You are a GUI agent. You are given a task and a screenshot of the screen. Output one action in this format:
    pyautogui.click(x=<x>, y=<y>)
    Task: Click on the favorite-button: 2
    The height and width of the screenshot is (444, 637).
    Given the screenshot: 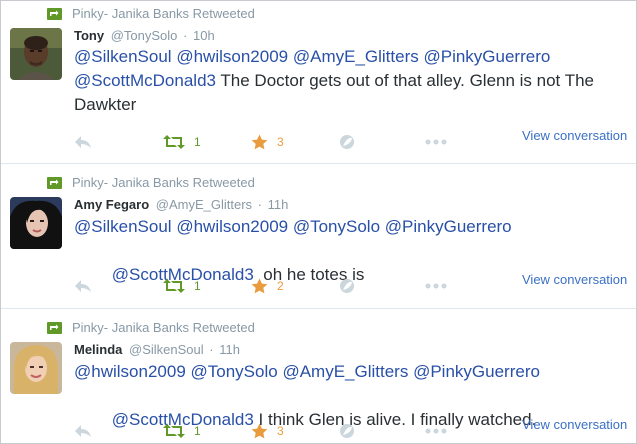 What is the action you would take?
    pyautogui.click(x=267, y=286)
    